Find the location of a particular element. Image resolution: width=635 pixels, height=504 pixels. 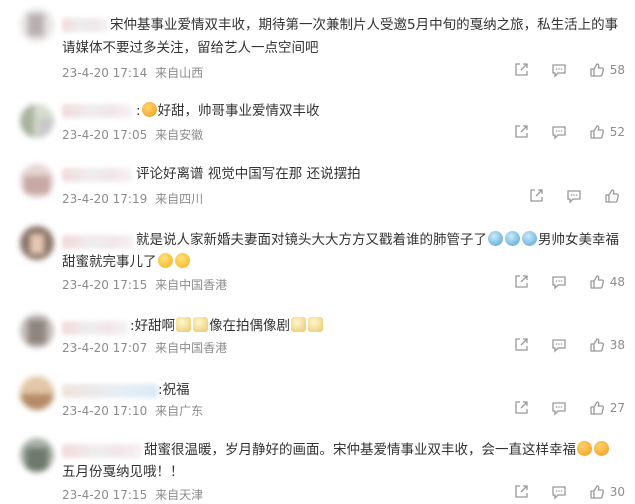

like-button: 30 is located at coordinates (607, 492).